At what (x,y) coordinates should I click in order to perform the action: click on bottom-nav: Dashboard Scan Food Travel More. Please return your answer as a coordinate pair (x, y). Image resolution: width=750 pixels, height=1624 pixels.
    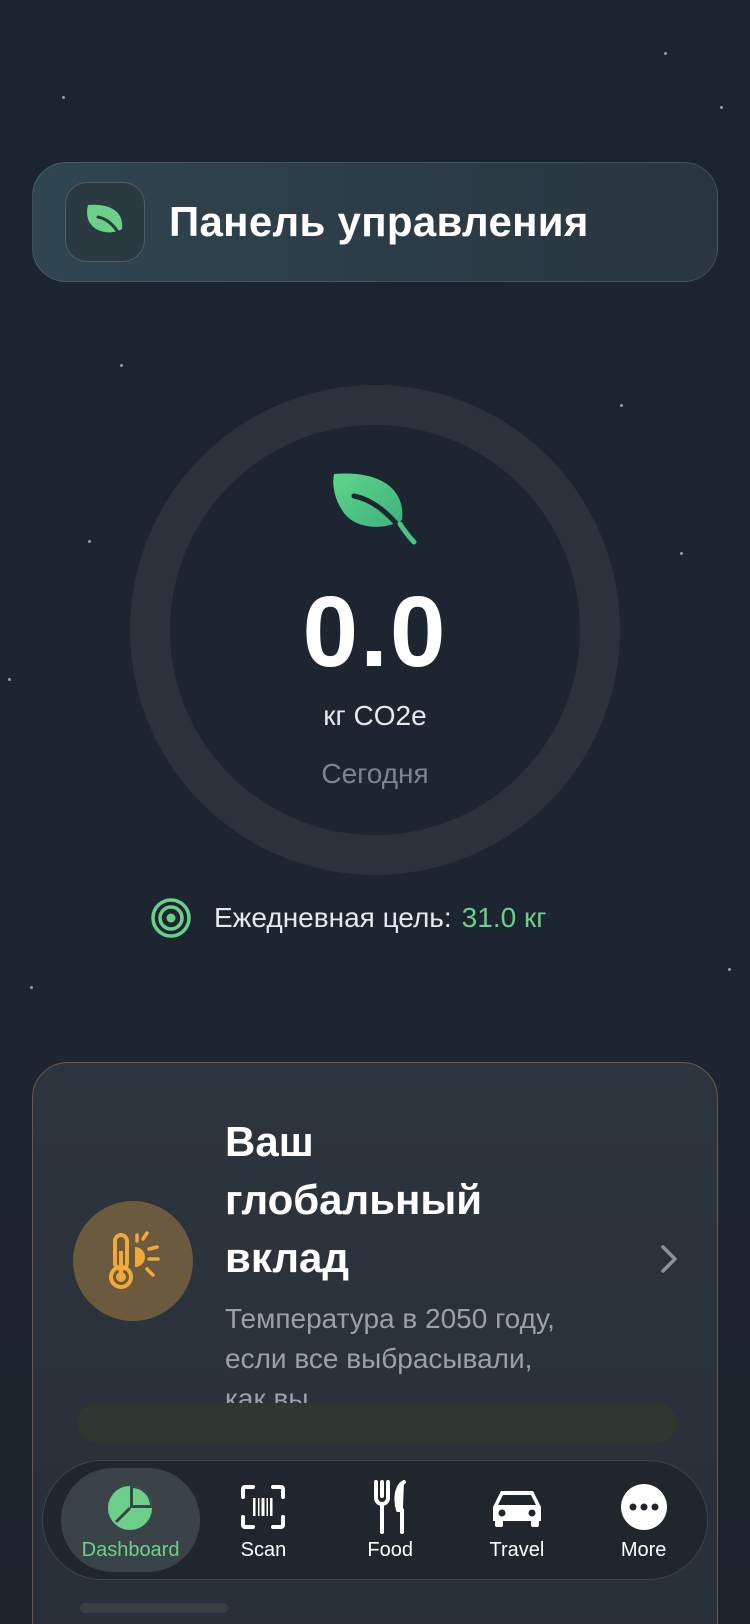
    Looking at the image, I should click on (375, 1520).